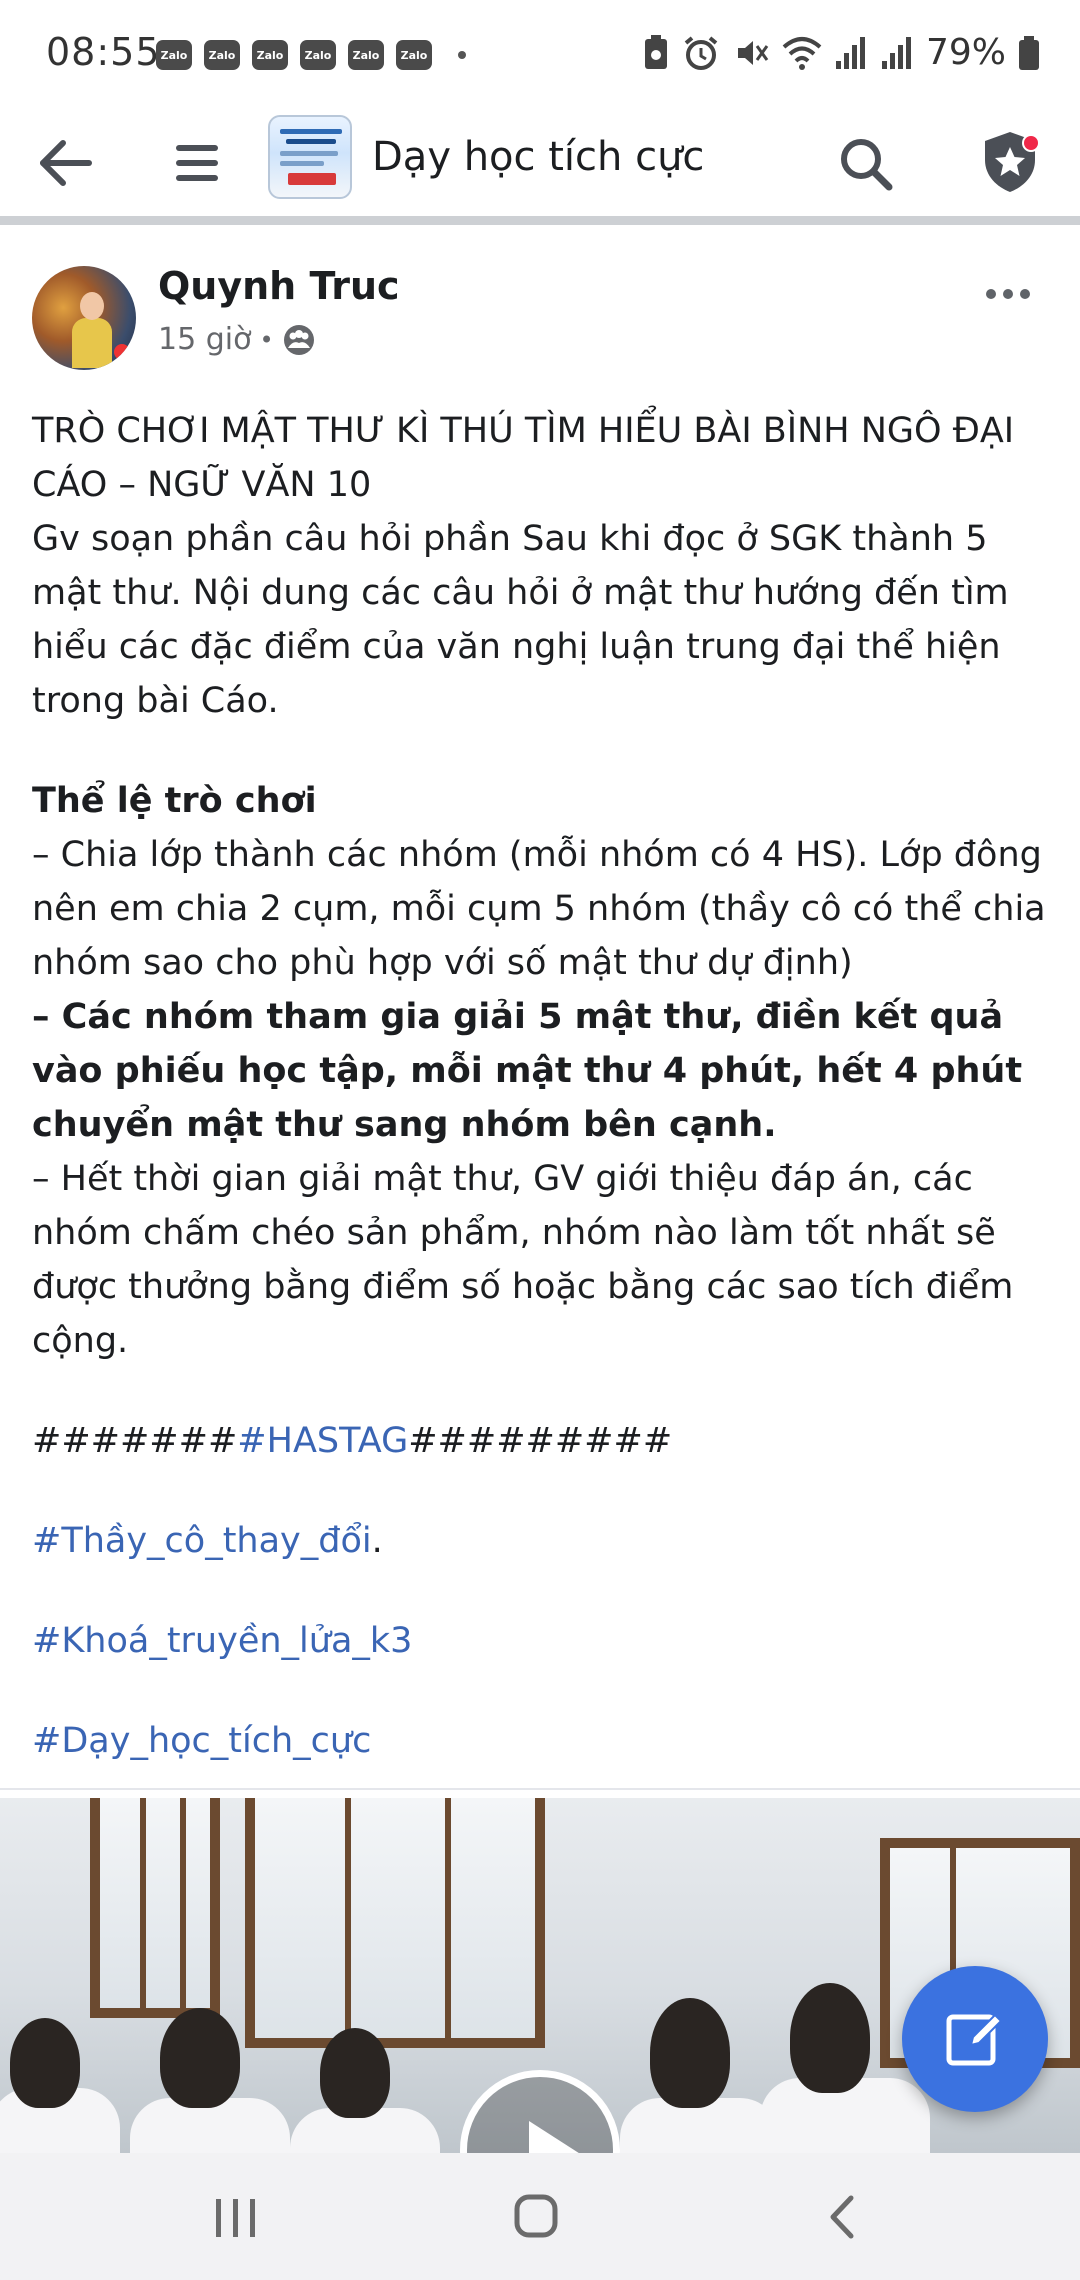 This screenshot has width=1080, height=2280. What do you see at coordinates (135, 1441) in the screenshot?
I see `hashtag-prefix: #######` at bounding box center [135, 1441].